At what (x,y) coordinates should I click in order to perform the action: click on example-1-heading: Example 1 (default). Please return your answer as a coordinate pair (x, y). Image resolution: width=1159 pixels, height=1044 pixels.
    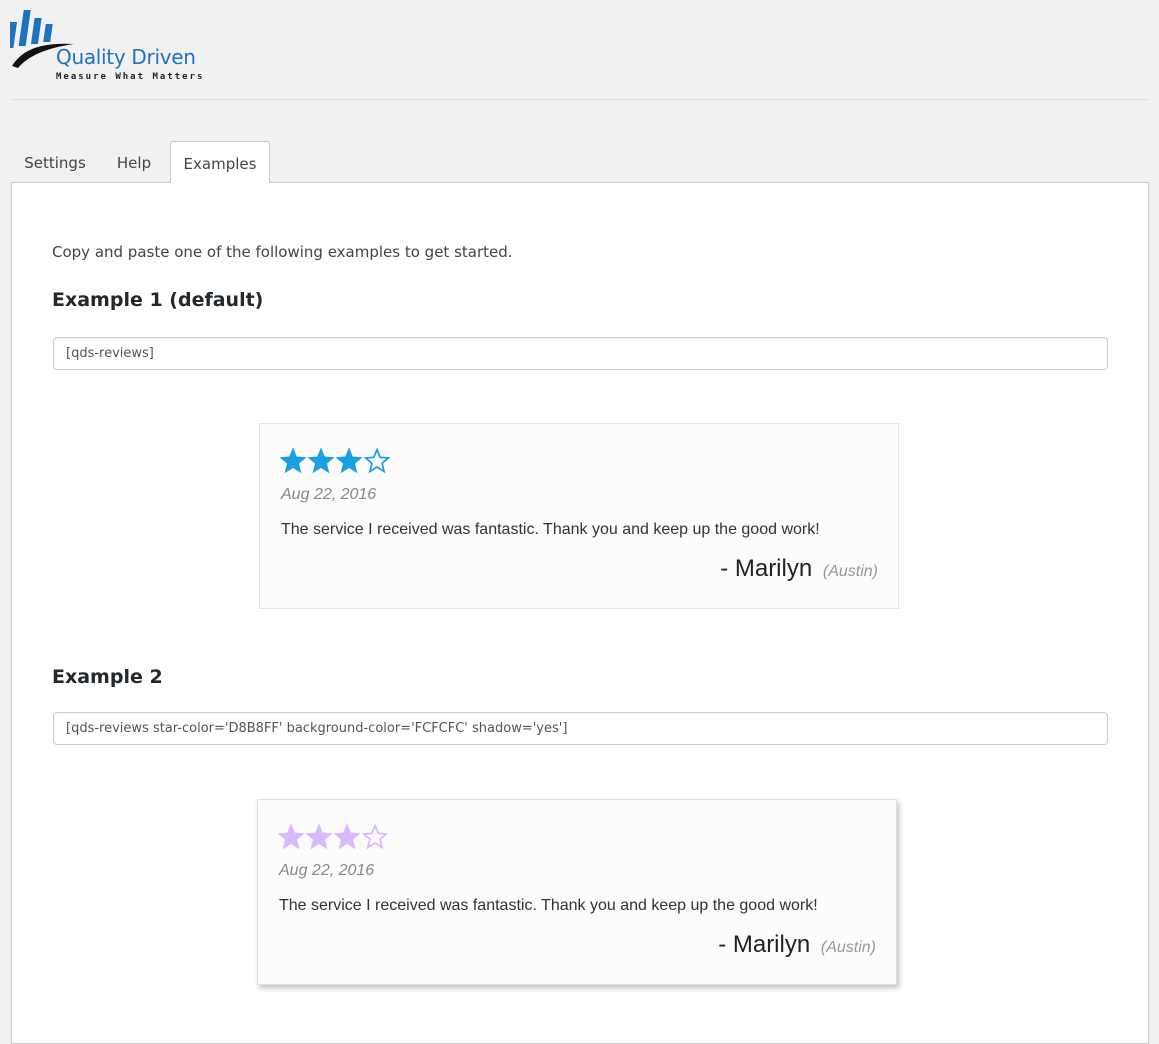
    Looking at the image, I should click on (158, 300).